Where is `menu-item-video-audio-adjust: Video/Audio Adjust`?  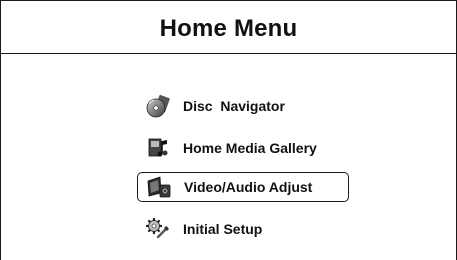 menu-item-video-audio-adjust: Video/Audio Adjust is located at coordinates (243, 187).